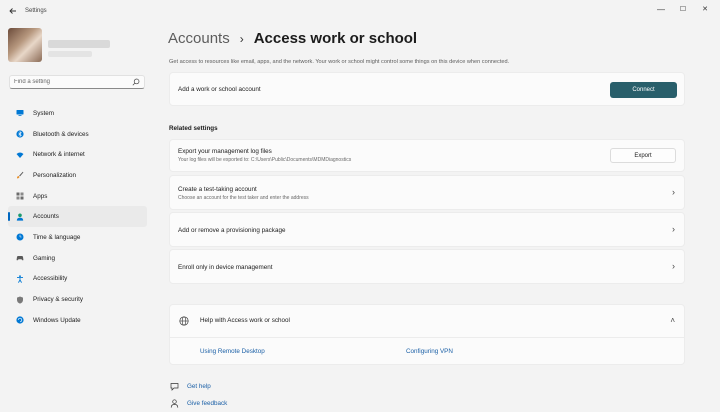 This screenshot has width=720, height=412. What do you see at coordinates (136, 82) in the screenshot?
I see `search-icon` at bounding box center [136, 82].